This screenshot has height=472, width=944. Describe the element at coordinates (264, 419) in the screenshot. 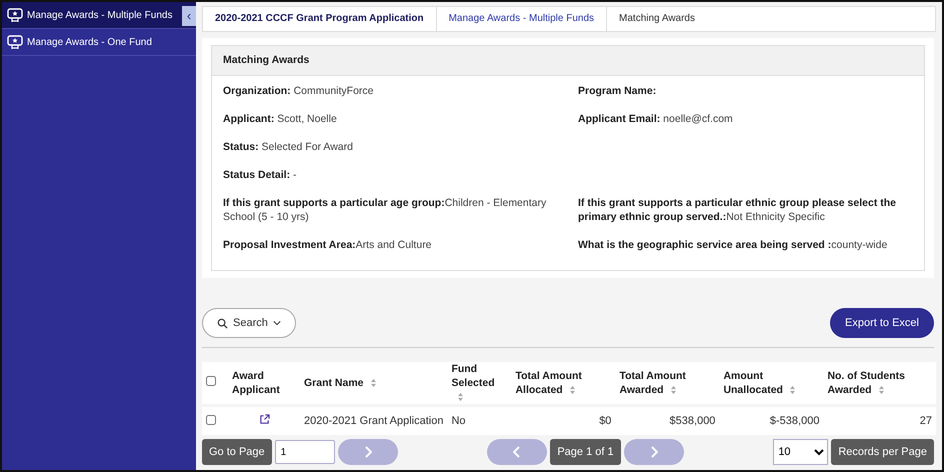

I see `external-link-icon` at that location.